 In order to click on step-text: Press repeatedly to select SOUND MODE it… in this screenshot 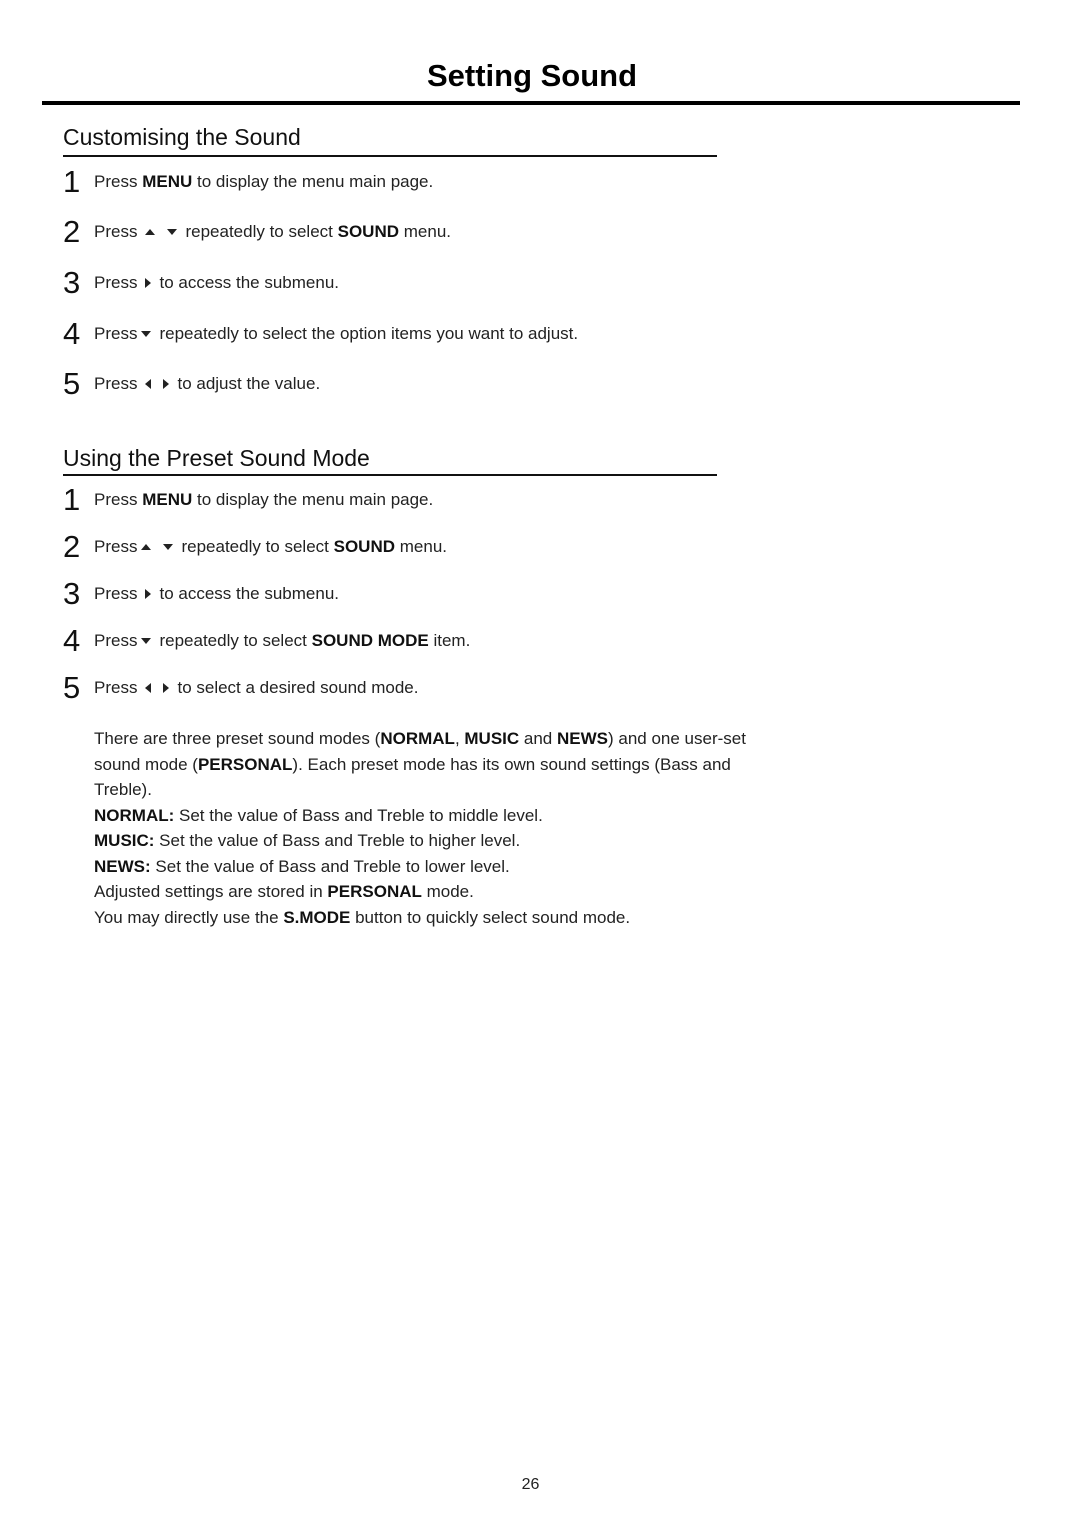, I will do `click(282, 641)`.